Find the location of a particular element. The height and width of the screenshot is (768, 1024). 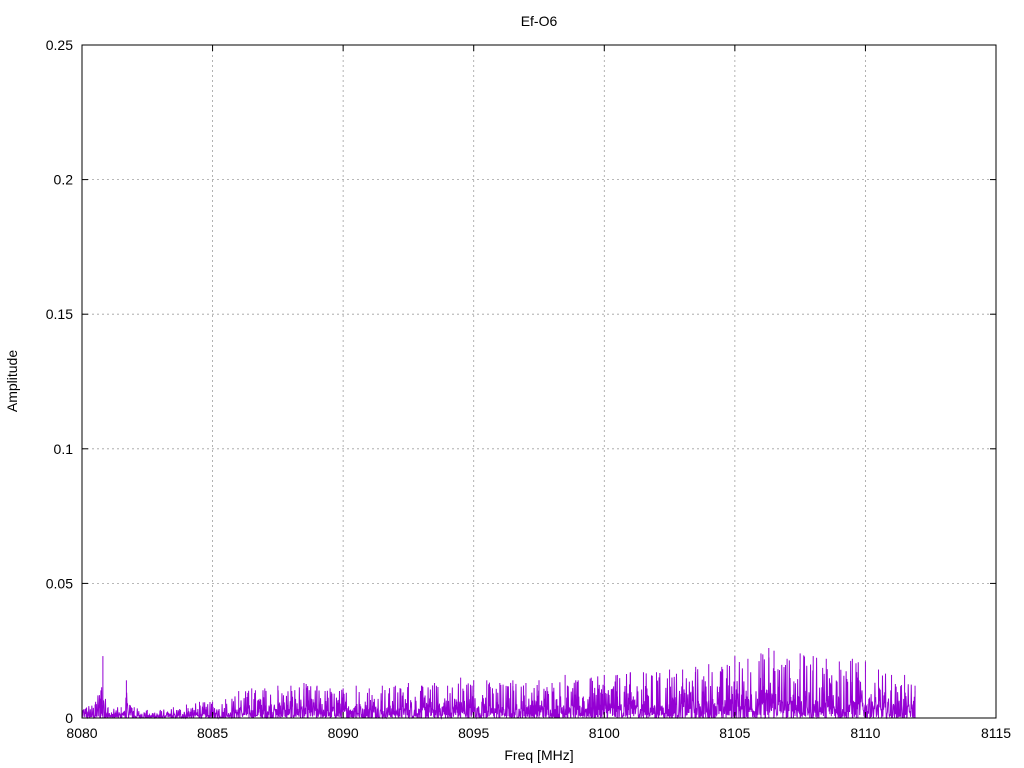

x-tick-label: 8080 is located at coordinates (81, 733).